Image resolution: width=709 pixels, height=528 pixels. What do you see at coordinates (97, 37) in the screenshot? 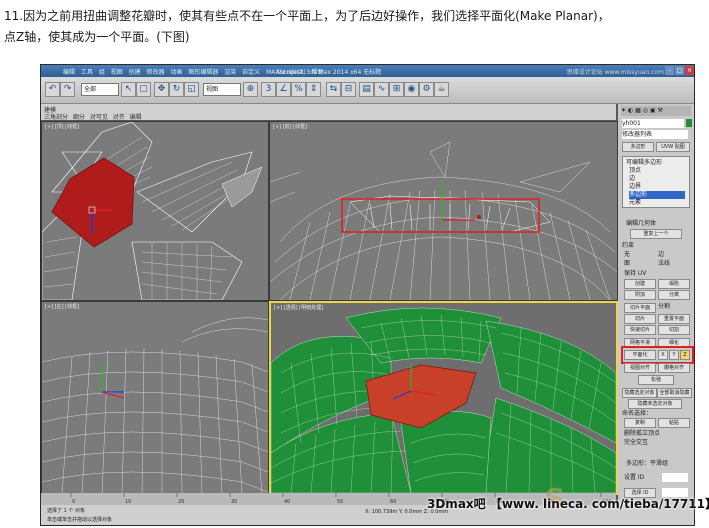
I see `caption-line-2: 点Z轴，使其成为一个平面。(下图)` at bounding box center [97, 37].